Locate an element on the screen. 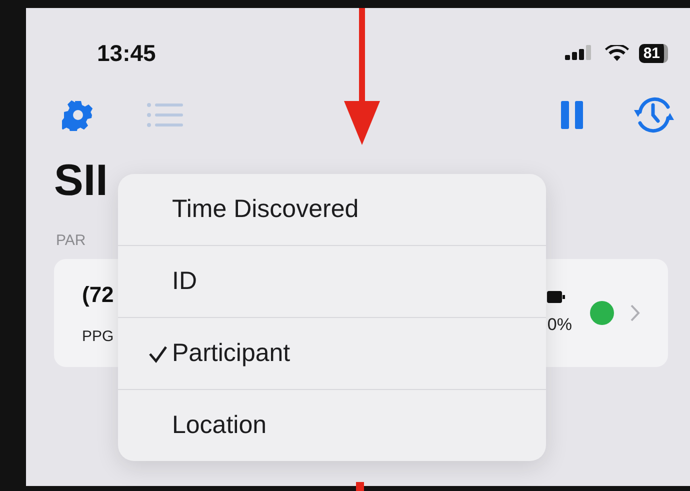 This screenshot has height=491, width=690. menu-item: Location is located at coordinates (332, 425).